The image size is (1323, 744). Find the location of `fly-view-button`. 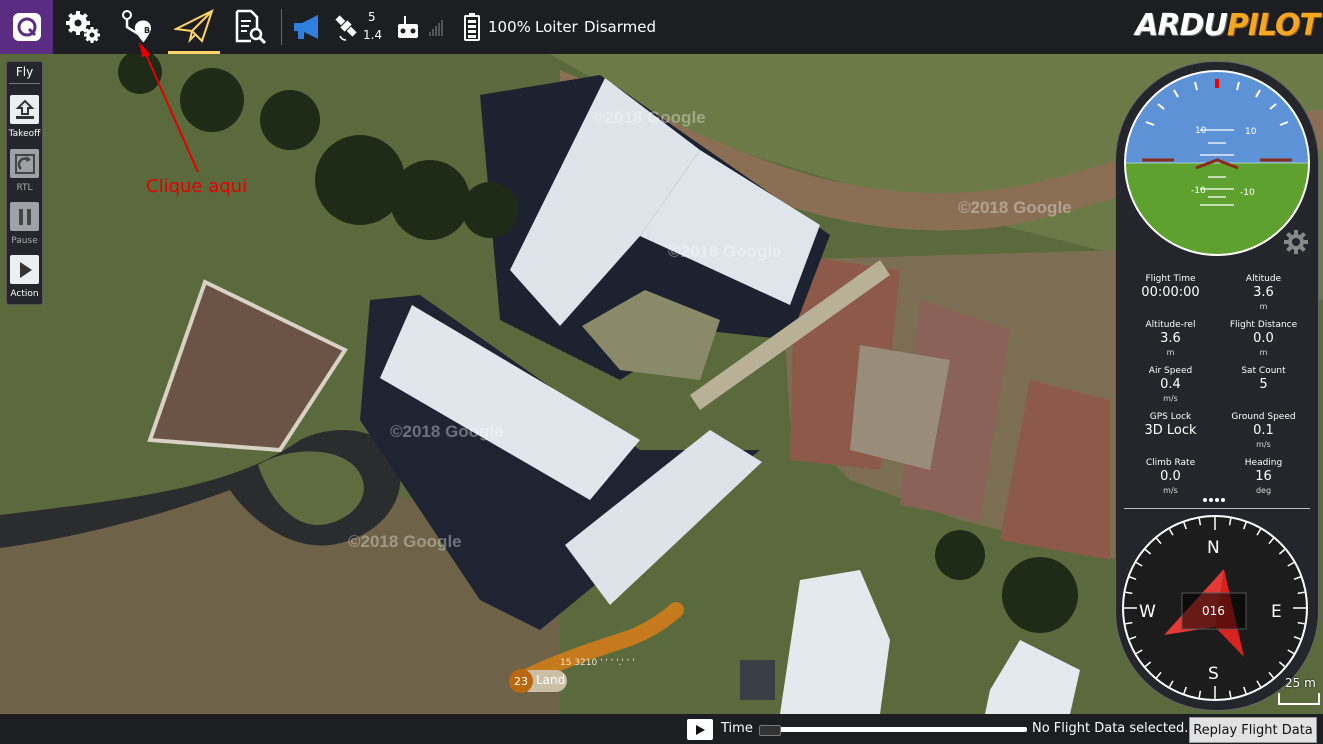

fly-view-button is located at coordinates (194, 27).